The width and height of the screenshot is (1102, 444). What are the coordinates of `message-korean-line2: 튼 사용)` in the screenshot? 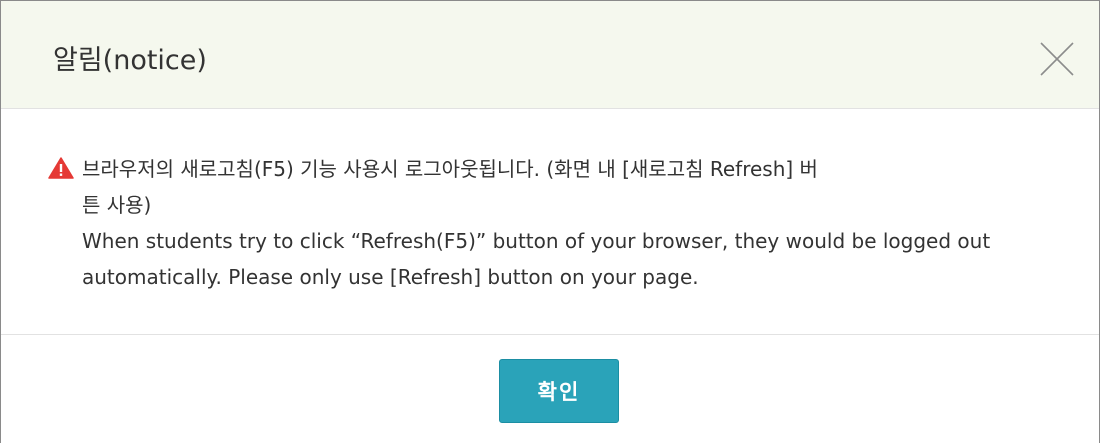 It's located at (117, 205).